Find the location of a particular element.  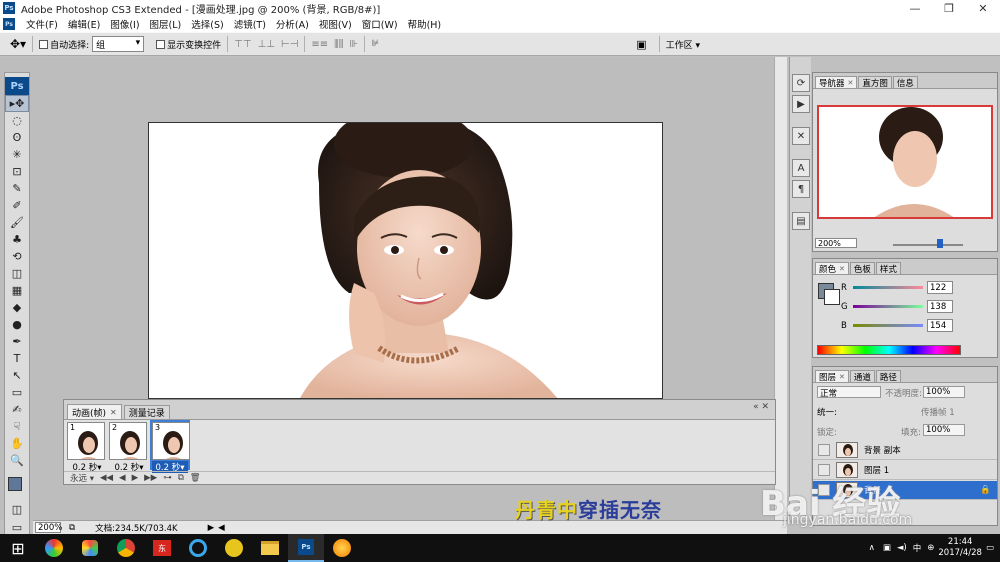

notification-icon: ▭ is located at coordinates (990, 548).